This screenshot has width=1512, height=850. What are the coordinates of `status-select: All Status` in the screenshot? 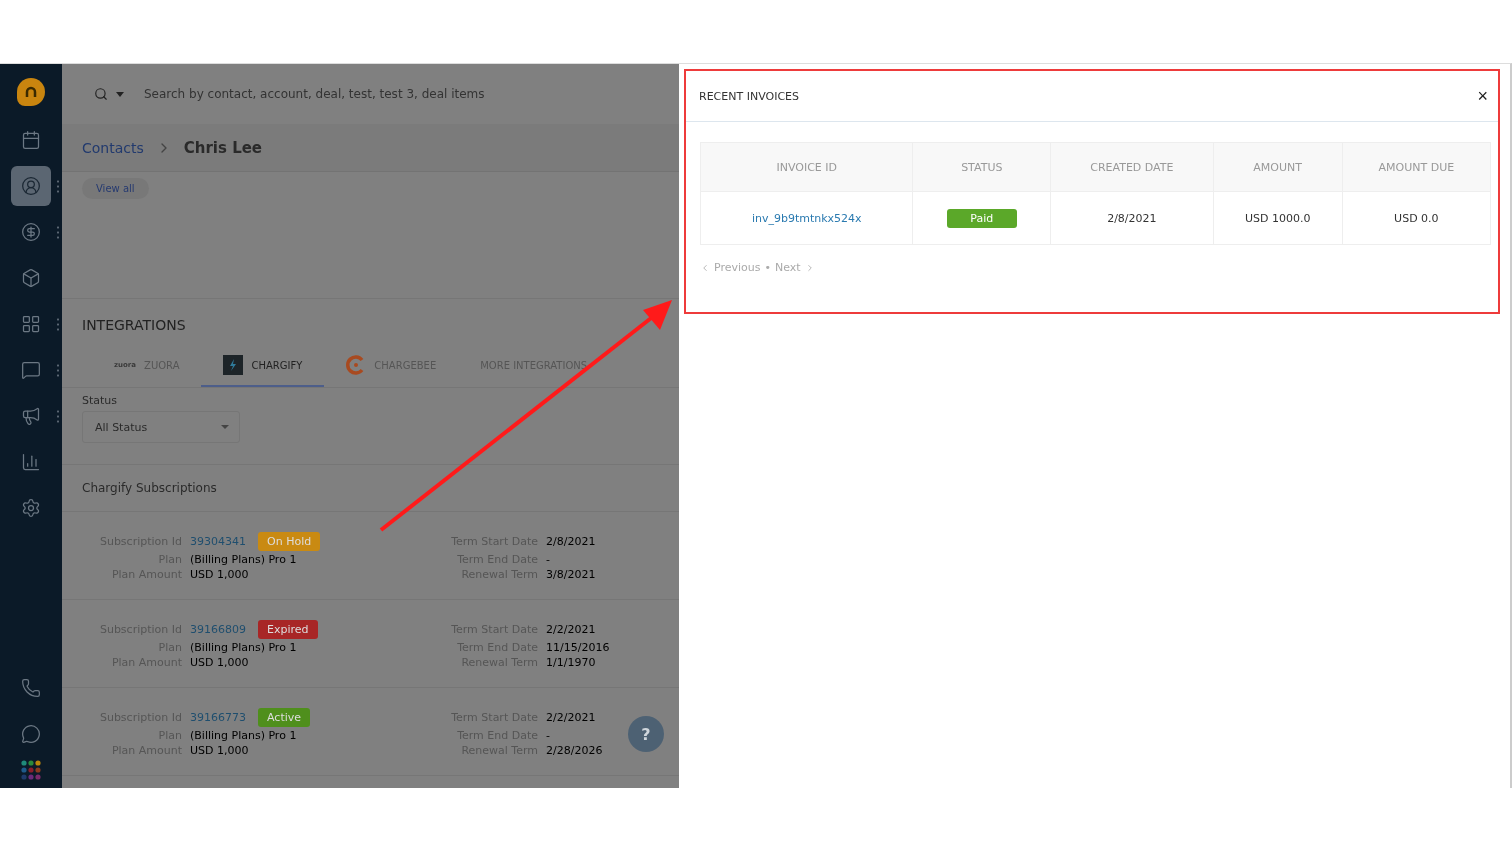 It's located at (161, 427).